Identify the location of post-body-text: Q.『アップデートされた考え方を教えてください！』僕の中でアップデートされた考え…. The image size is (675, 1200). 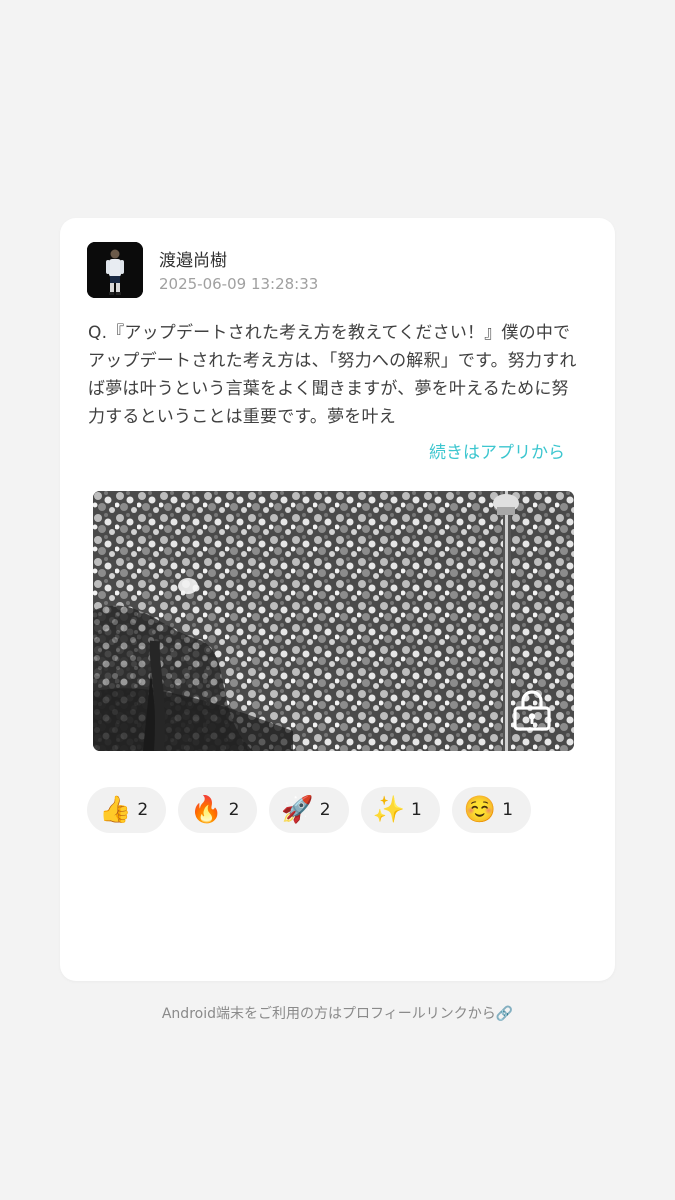
(332, 375).